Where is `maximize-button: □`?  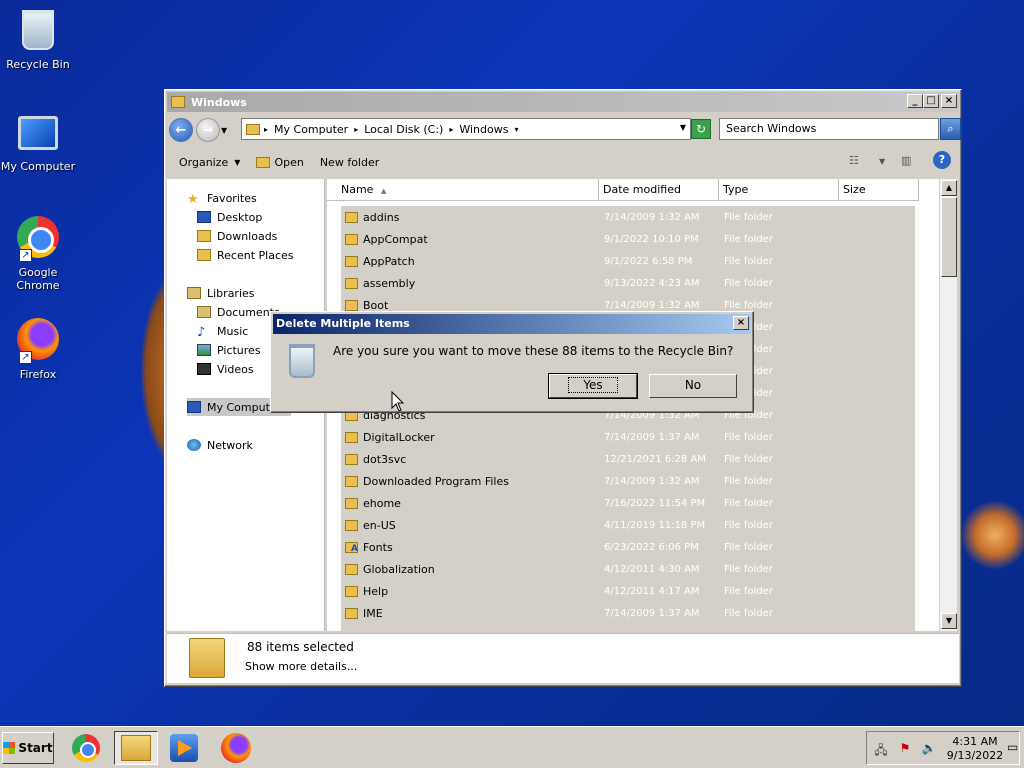 maximize-button: □ is located at coordinates (931, 101).